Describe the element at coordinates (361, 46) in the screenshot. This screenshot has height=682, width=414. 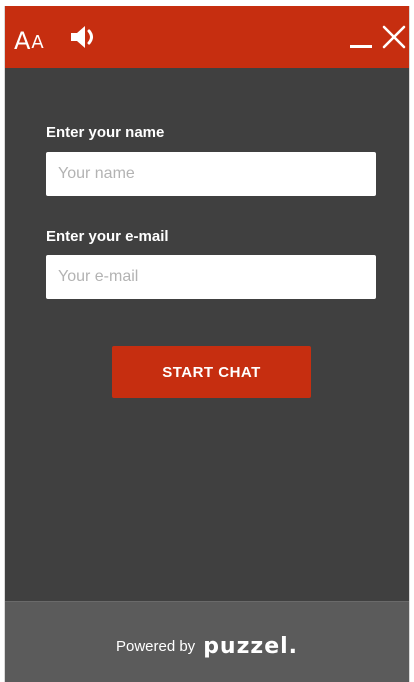
I see `minimize-icon` at that location.